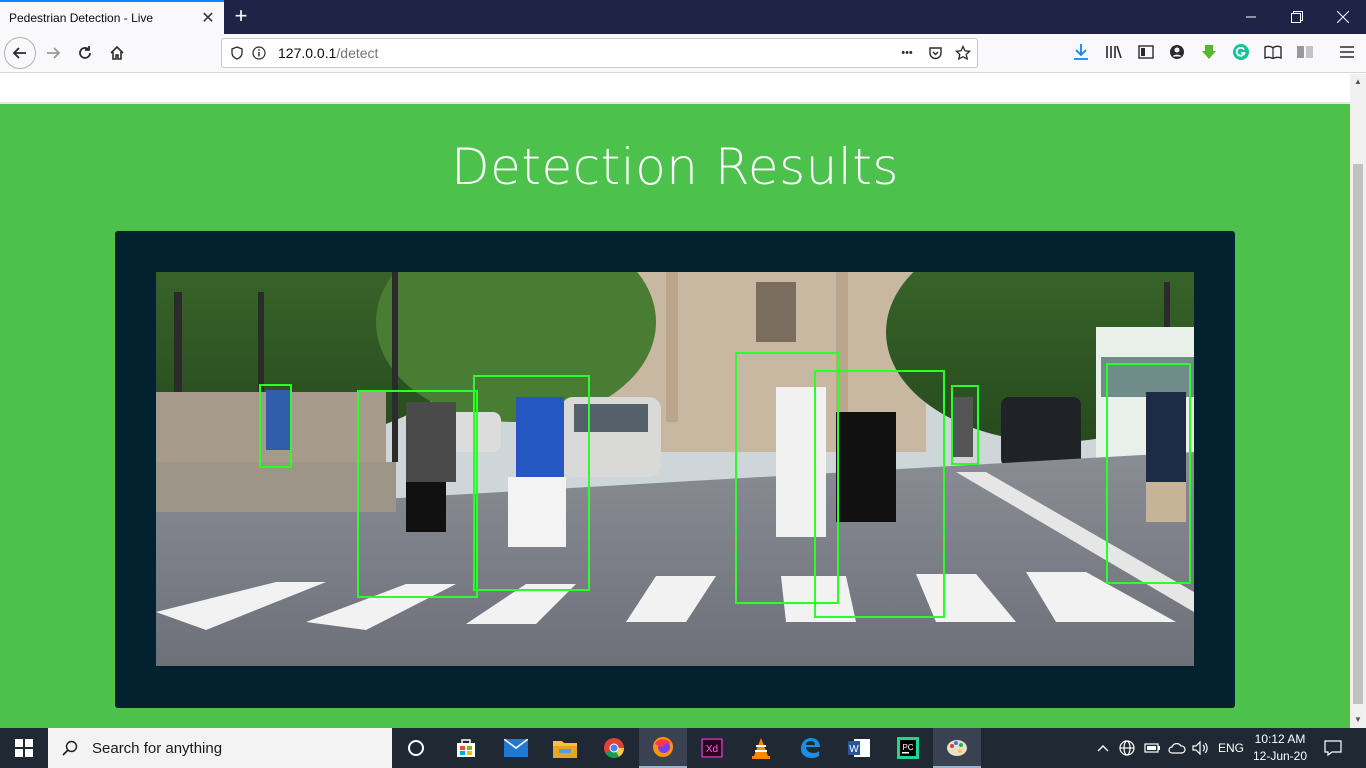 The image size is (1366, 768). I want to click on paint-icon, so click(957, 748).